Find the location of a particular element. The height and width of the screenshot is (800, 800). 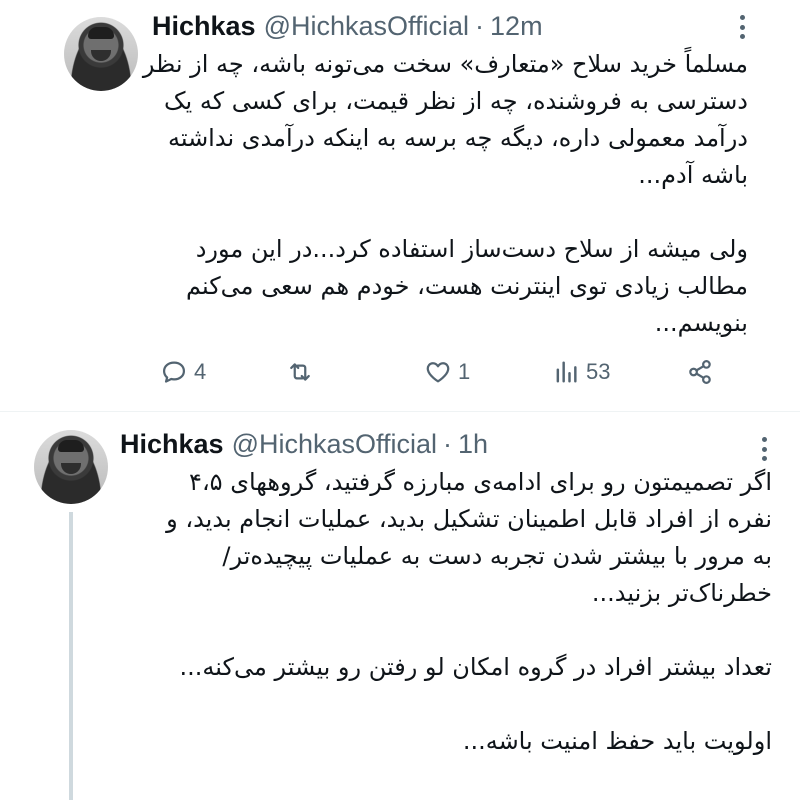

reply-button: 4 is located at coordinates (183, 372).